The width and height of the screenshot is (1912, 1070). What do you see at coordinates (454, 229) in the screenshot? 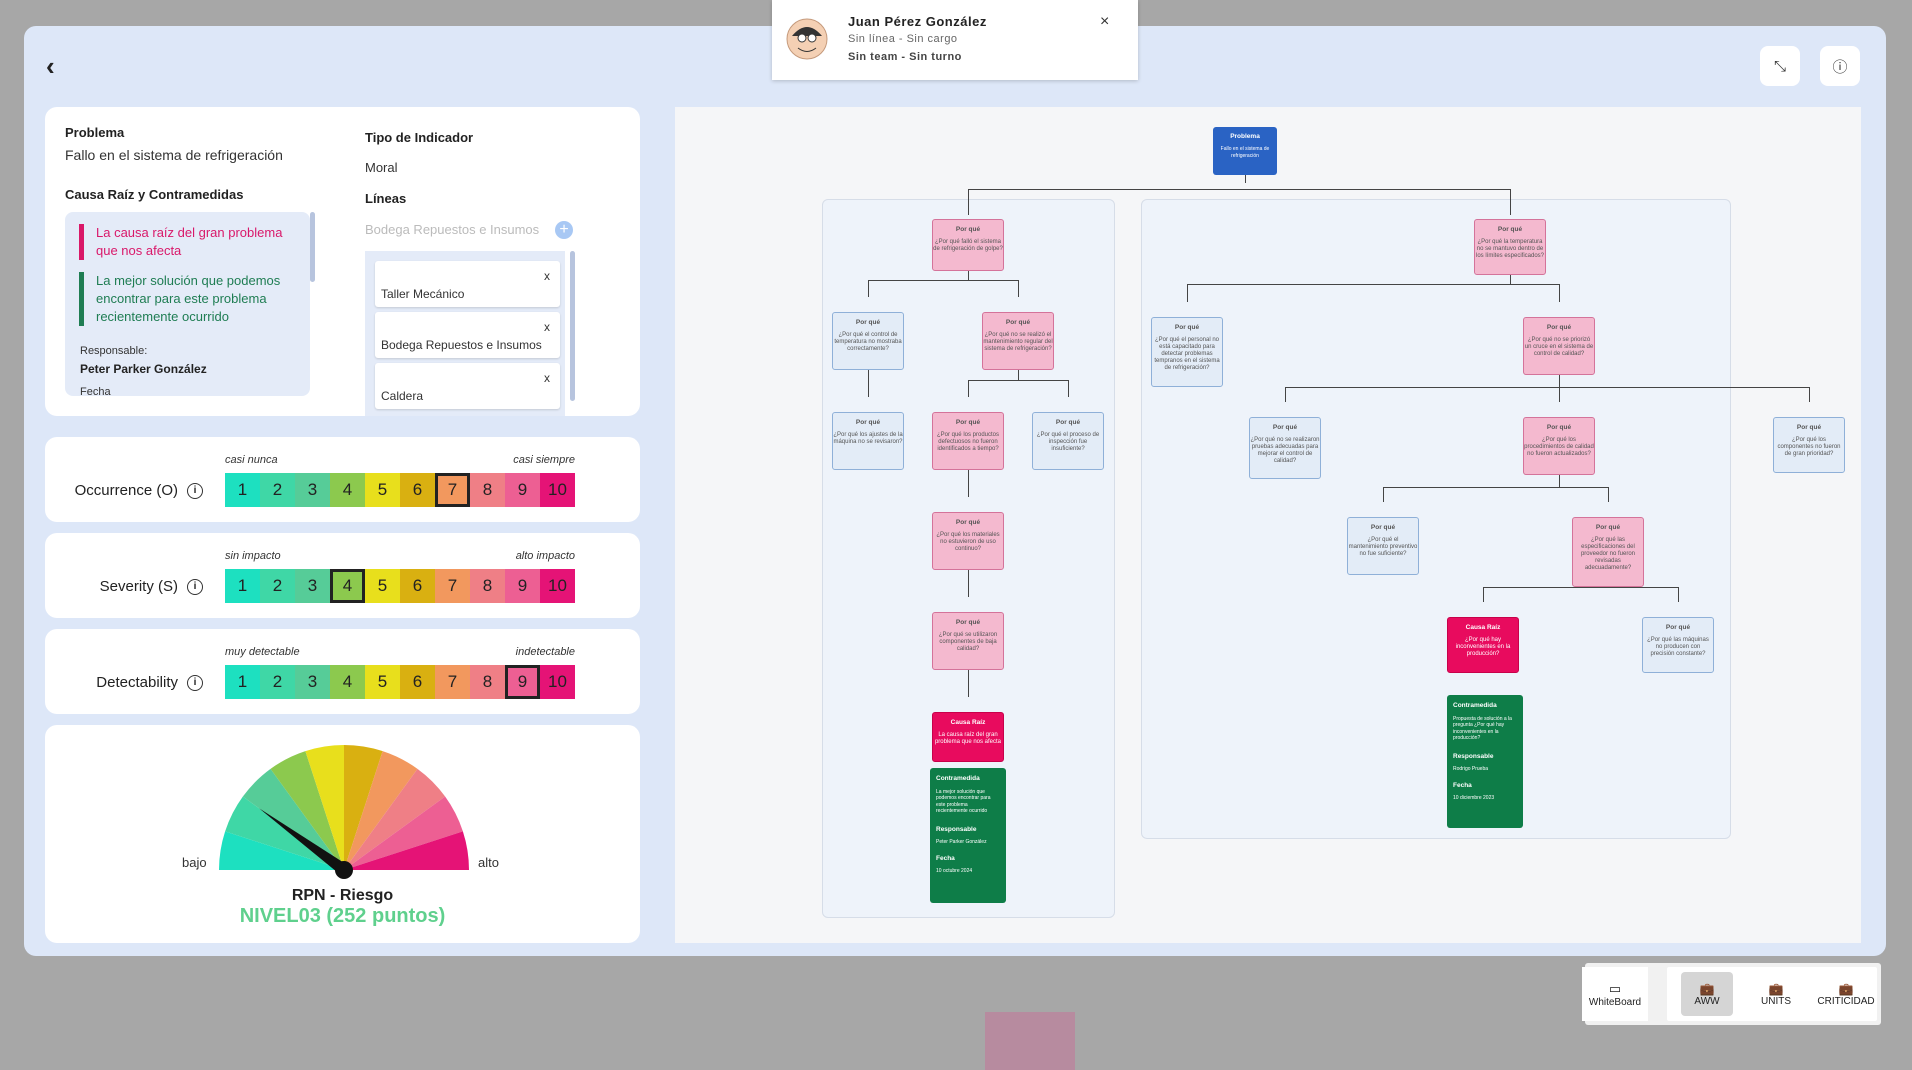
I see `lines-select: Bodega Repuestos e Insumos` at bounding box center [454, 229].